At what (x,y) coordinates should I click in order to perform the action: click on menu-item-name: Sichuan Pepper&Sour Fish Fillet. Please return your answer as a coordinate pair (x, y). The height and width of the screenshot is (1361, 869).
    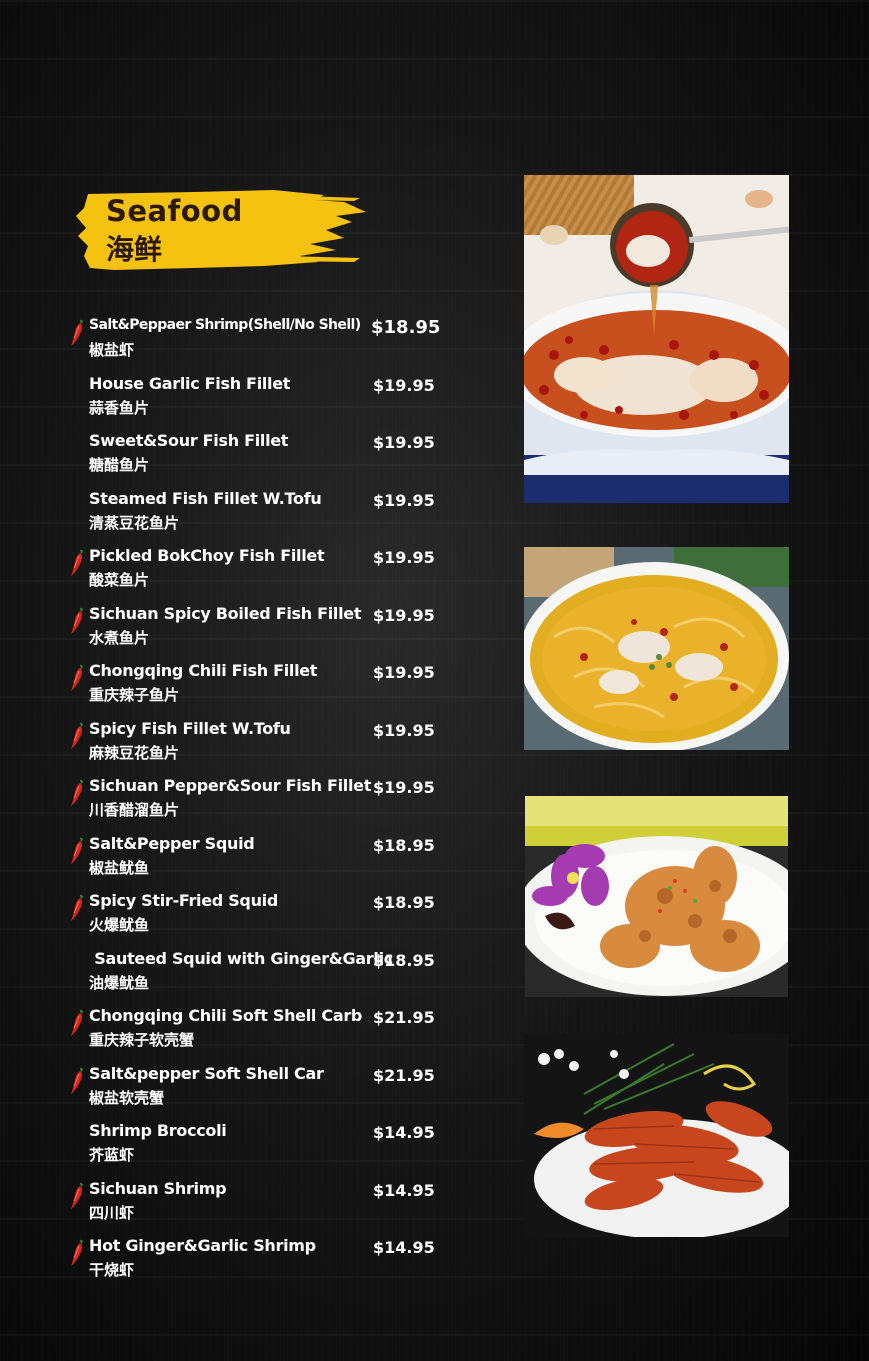
    Looking at the image, I should click on (230, 785).